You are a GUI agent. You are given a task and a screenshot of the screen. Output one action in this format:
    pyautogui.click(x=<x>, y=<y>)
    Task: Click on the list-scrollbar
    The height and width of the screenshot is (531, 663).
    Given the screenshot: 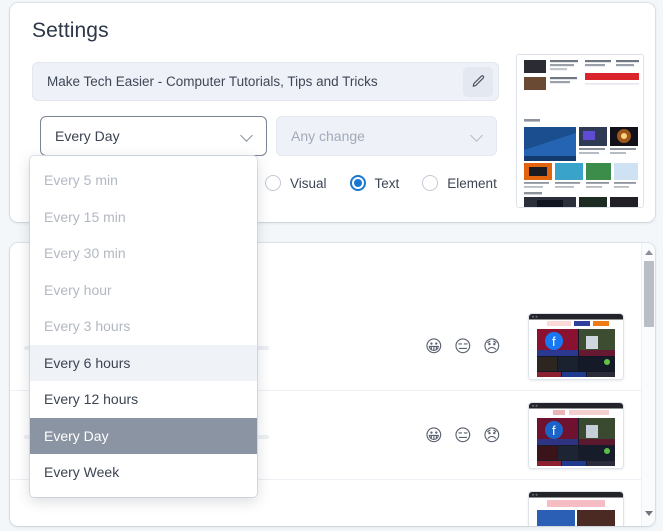 What is the action you would take?
    pyautogui.click(x=648, y=384)
    